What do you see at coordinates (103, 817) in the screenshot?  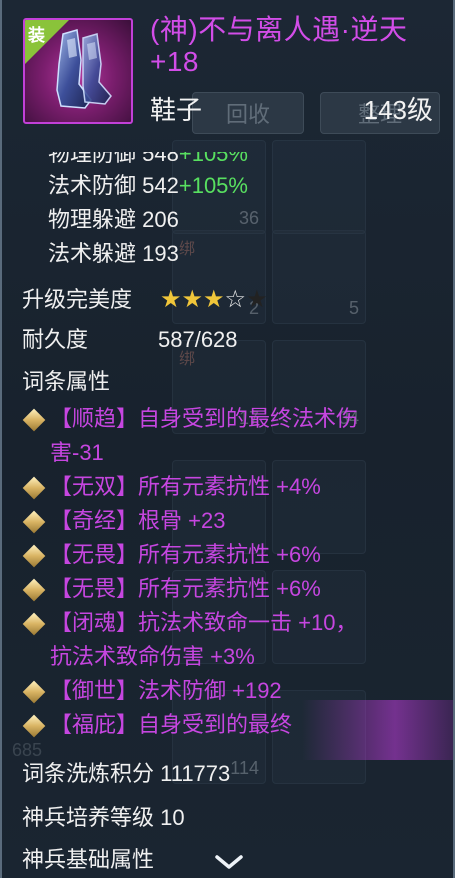 I see `cultivation-level: 神兵培养等级 10` at bounding box center [103, 817].